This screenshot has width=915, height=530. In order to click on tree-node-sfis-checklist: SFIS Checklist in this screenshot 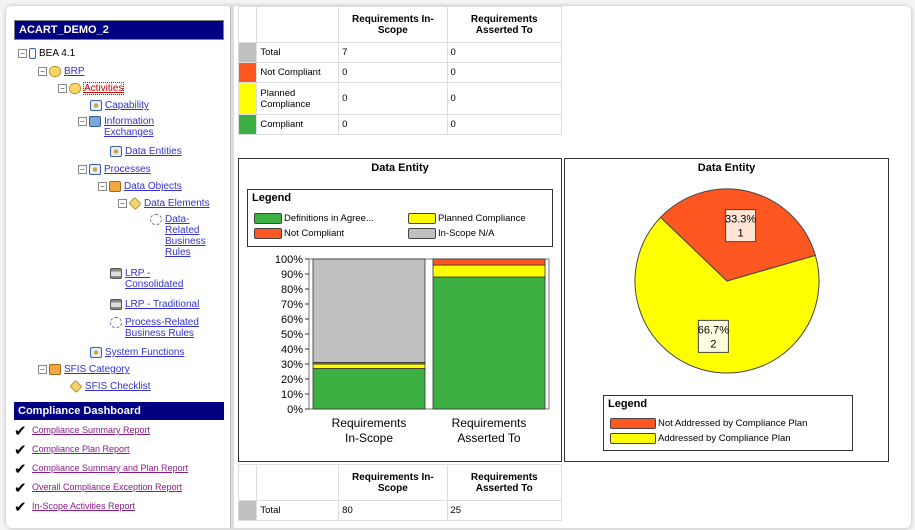, I will do `click(110, 386)`.